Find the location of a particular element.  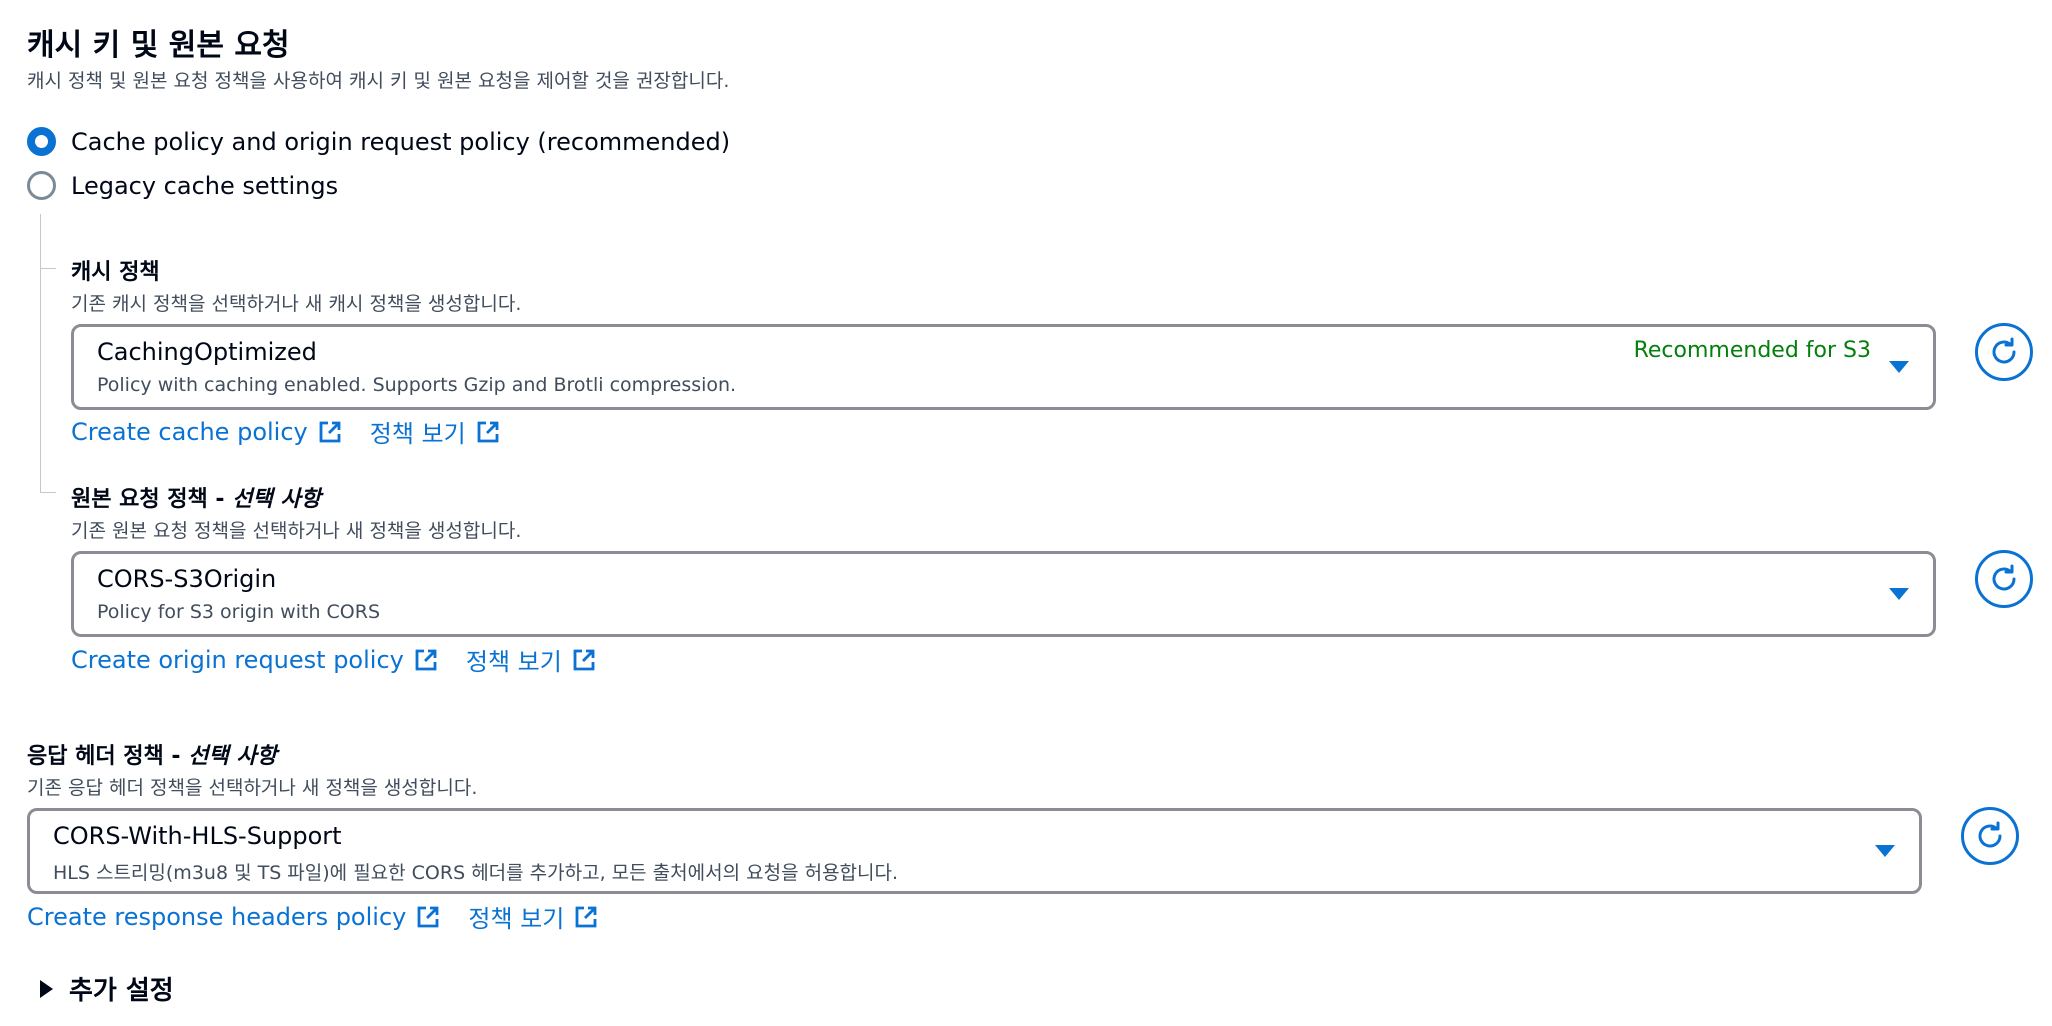

create-cache-policy-link: Create cache policy is located at coordinates (206, 432).